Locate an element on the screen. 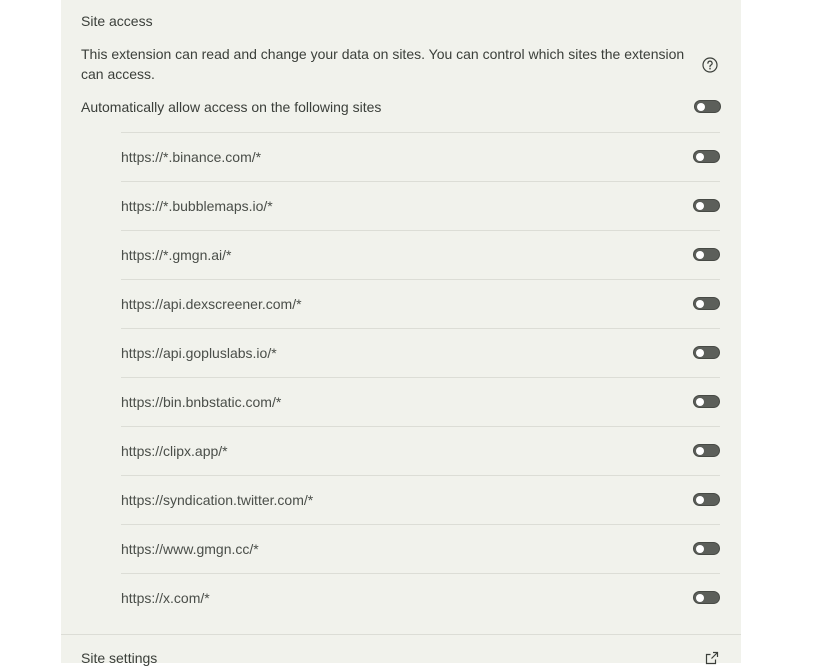  site-url: https://x.com/* is located at coordinates (165, 598).